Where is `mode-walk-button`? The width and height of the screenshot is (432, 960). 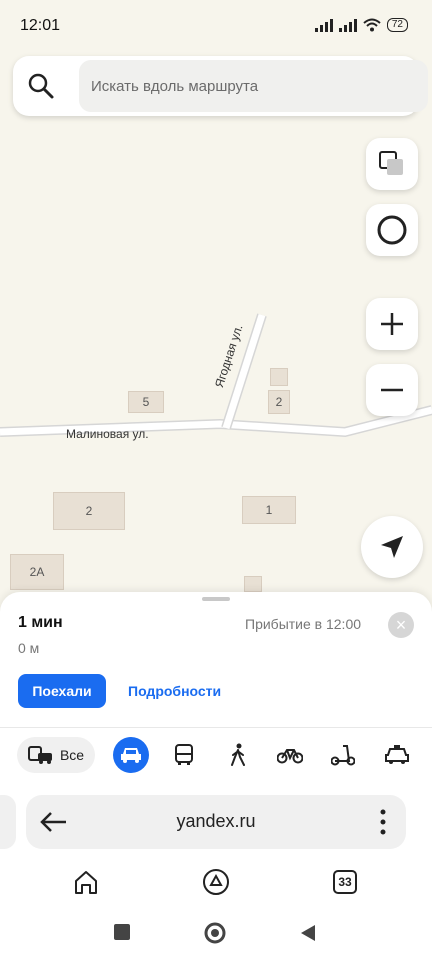
mode-walk-button is located at coordinates (238, 755).